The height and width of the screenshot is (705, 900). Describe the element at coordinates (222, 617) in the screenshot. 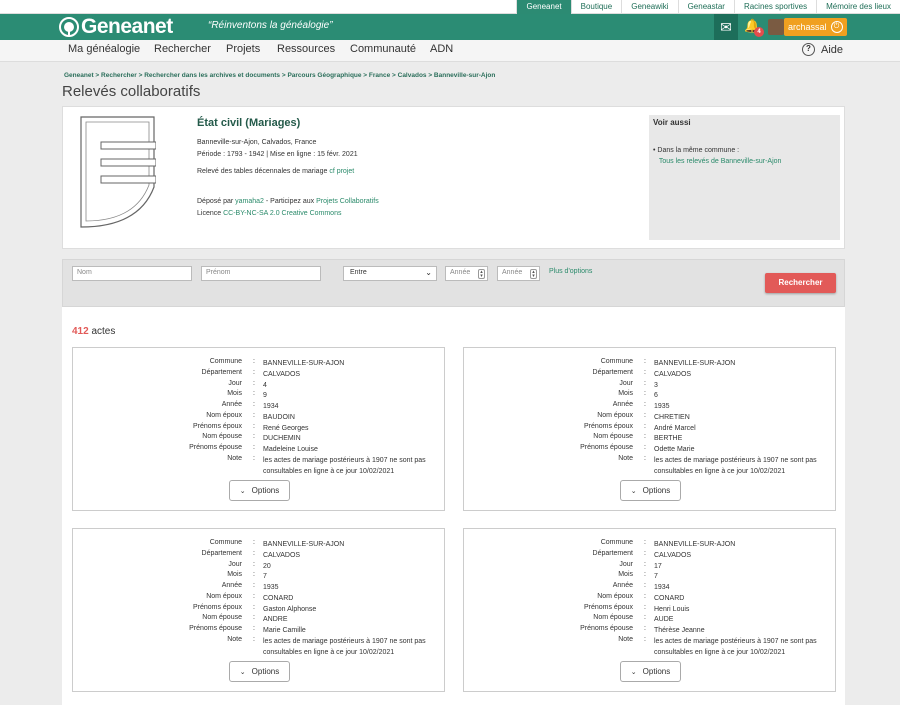

I see `field-label: Nom épouse` at that location.